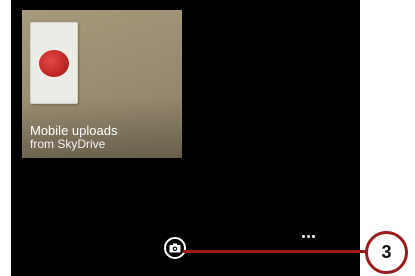  I want to click on more-options-button, so click(308, 236).